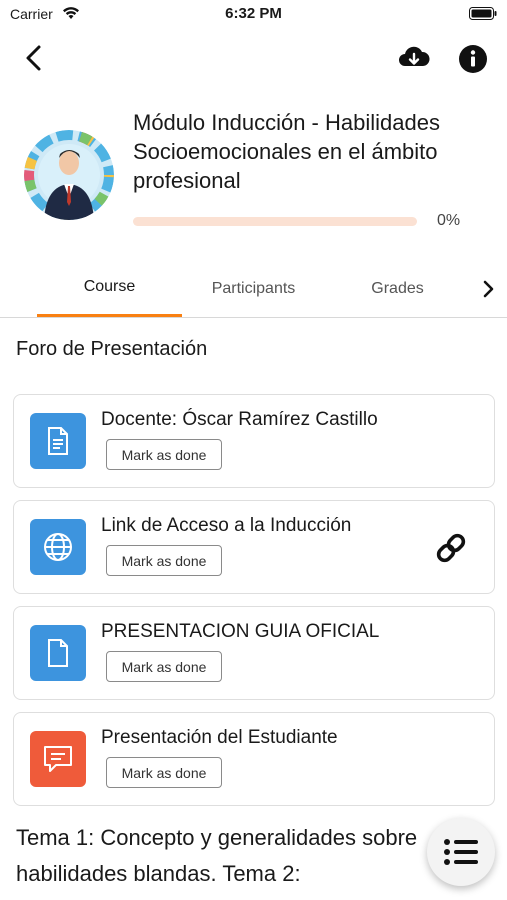  What do you see at coordinates (58, 759) in the screenshot?
I see `forum-icon` at bounding box center [58, 759].